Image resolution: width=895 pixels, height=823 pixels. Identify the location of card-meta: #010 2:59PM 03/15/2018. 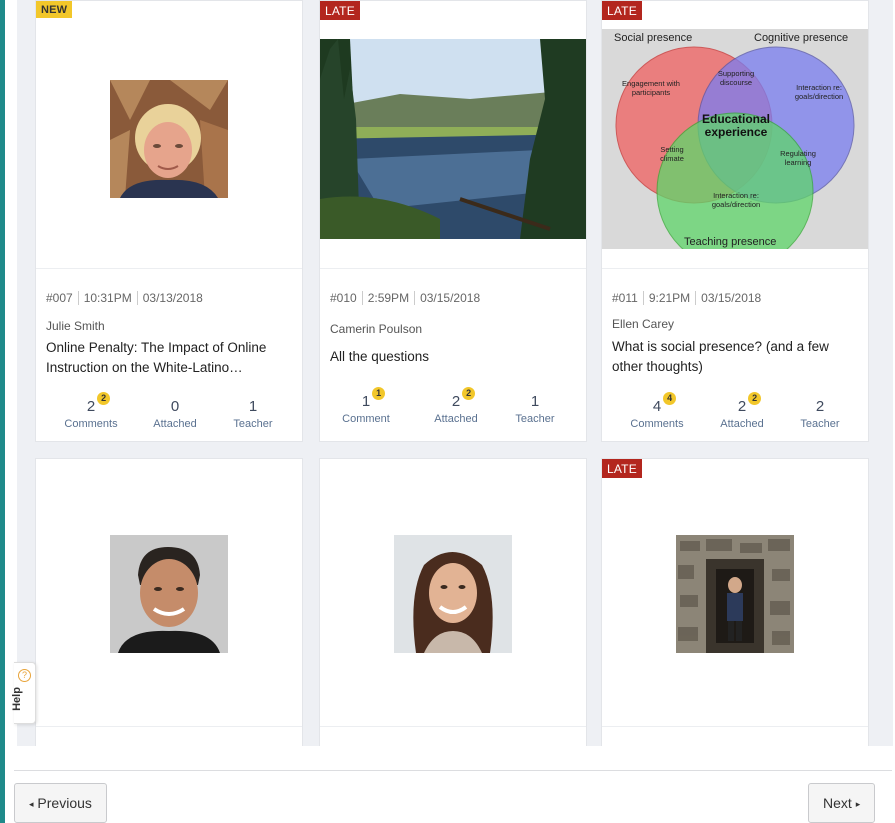
(405, 298).